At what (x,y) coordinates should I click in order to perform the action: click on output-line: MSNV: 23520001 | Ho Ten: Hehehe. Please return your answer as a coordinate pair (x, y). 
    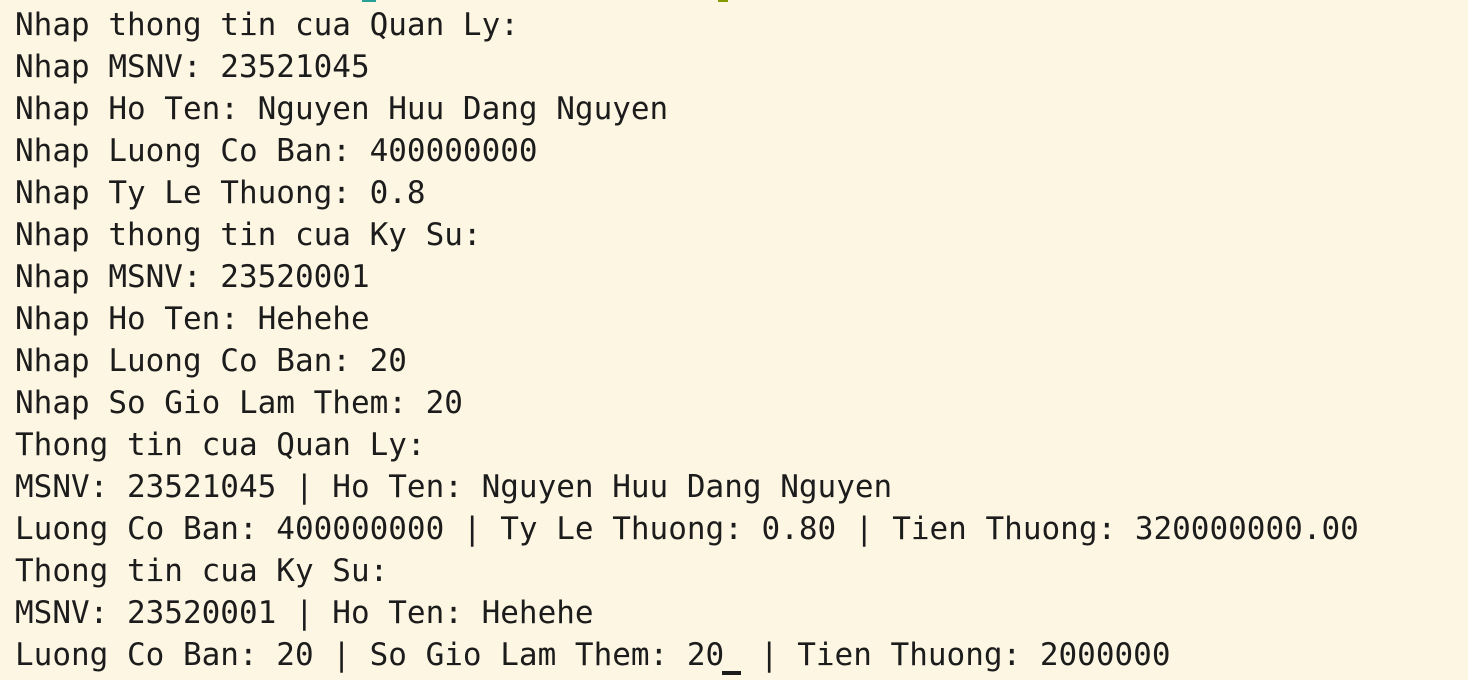
    Looking at the image, I should click on (304, 613).